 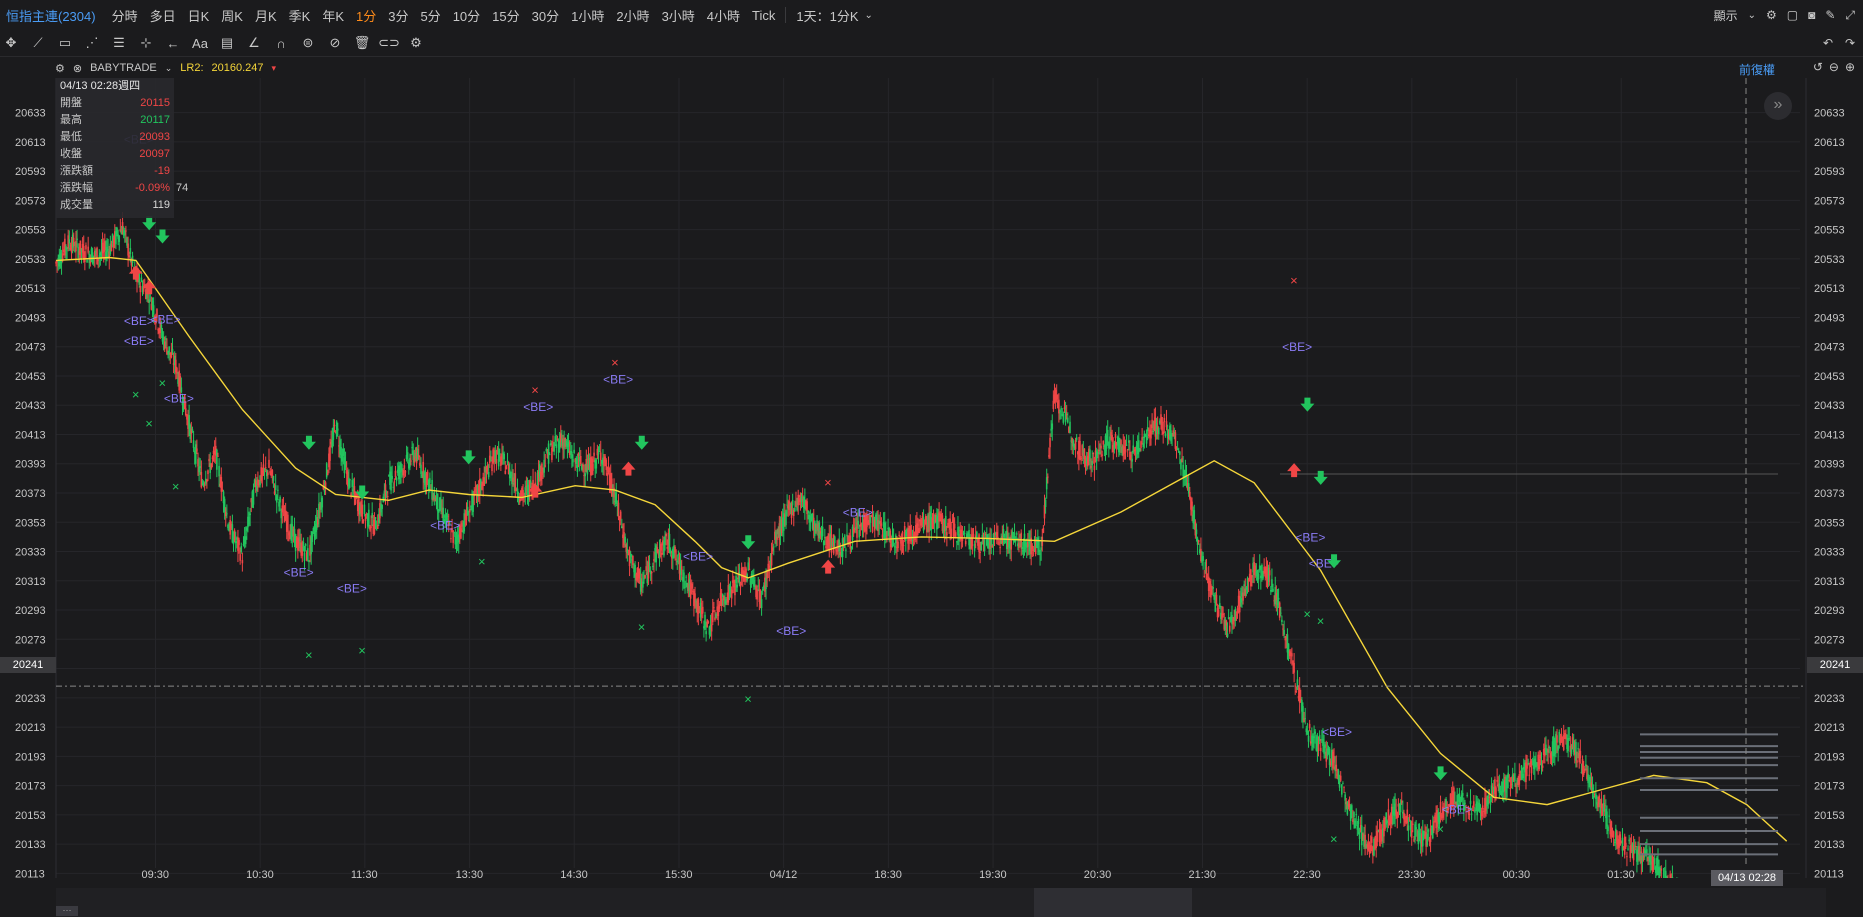 What do you see at coordinates (125, 15) in the screenshot?
I see `timeframe-0: 分時` at bounding box center [125, 15].